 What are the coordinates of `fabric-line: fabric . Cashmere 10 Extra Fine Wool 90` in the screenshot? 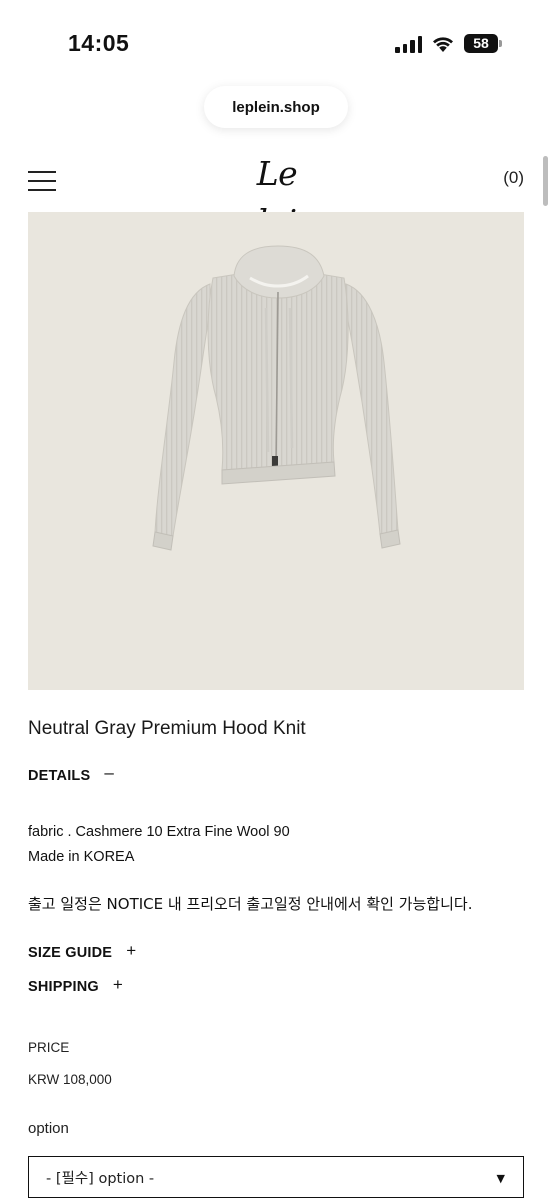 It's located at (159, 832).